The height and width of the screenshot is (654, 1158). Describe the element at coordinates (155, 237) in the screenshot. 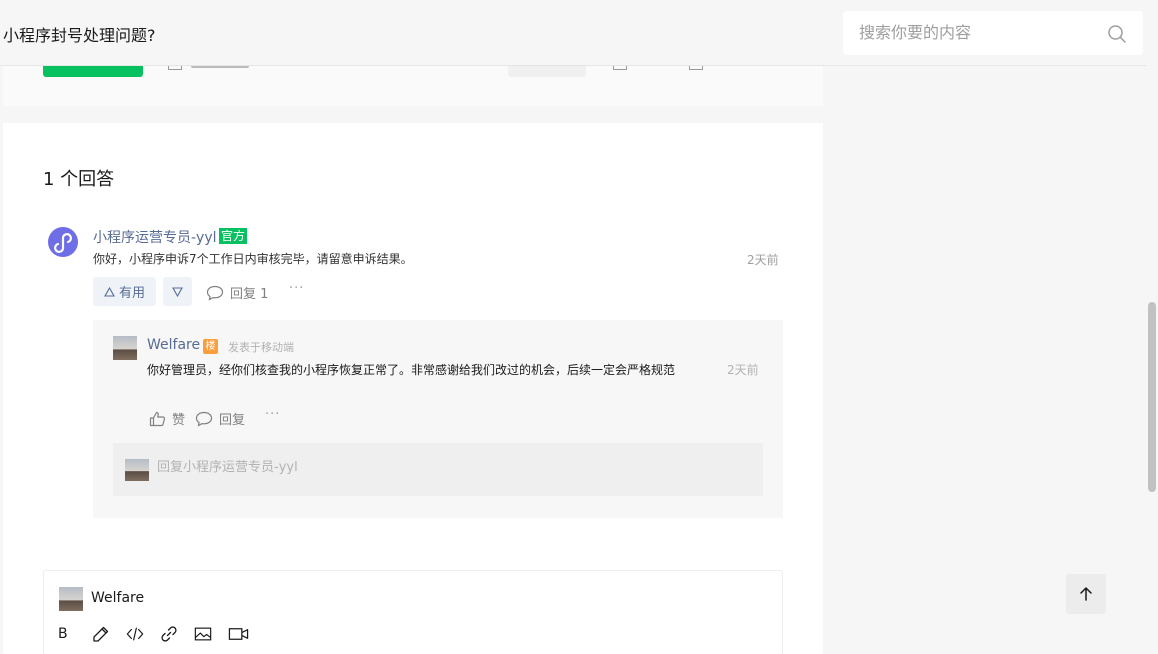

I see `answer-author: 小程序运营专员-yyl` at that location.